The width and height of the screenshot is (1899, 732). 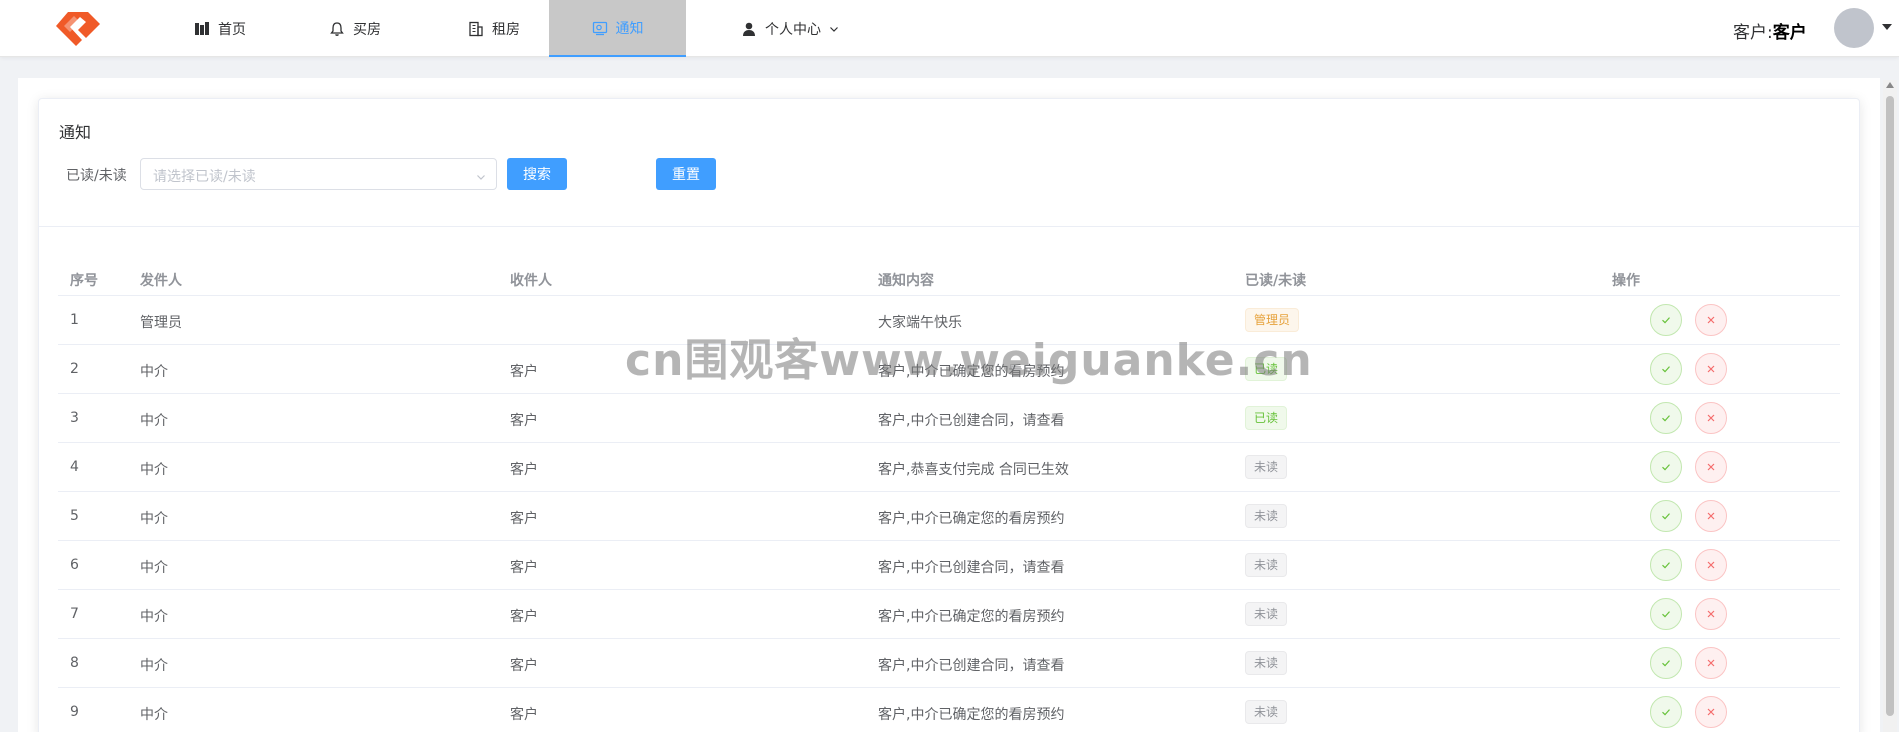 What do you see at coordinates (1854, 28) in the screenshot?
I see `avatar` at bounding box center [1854, 28].